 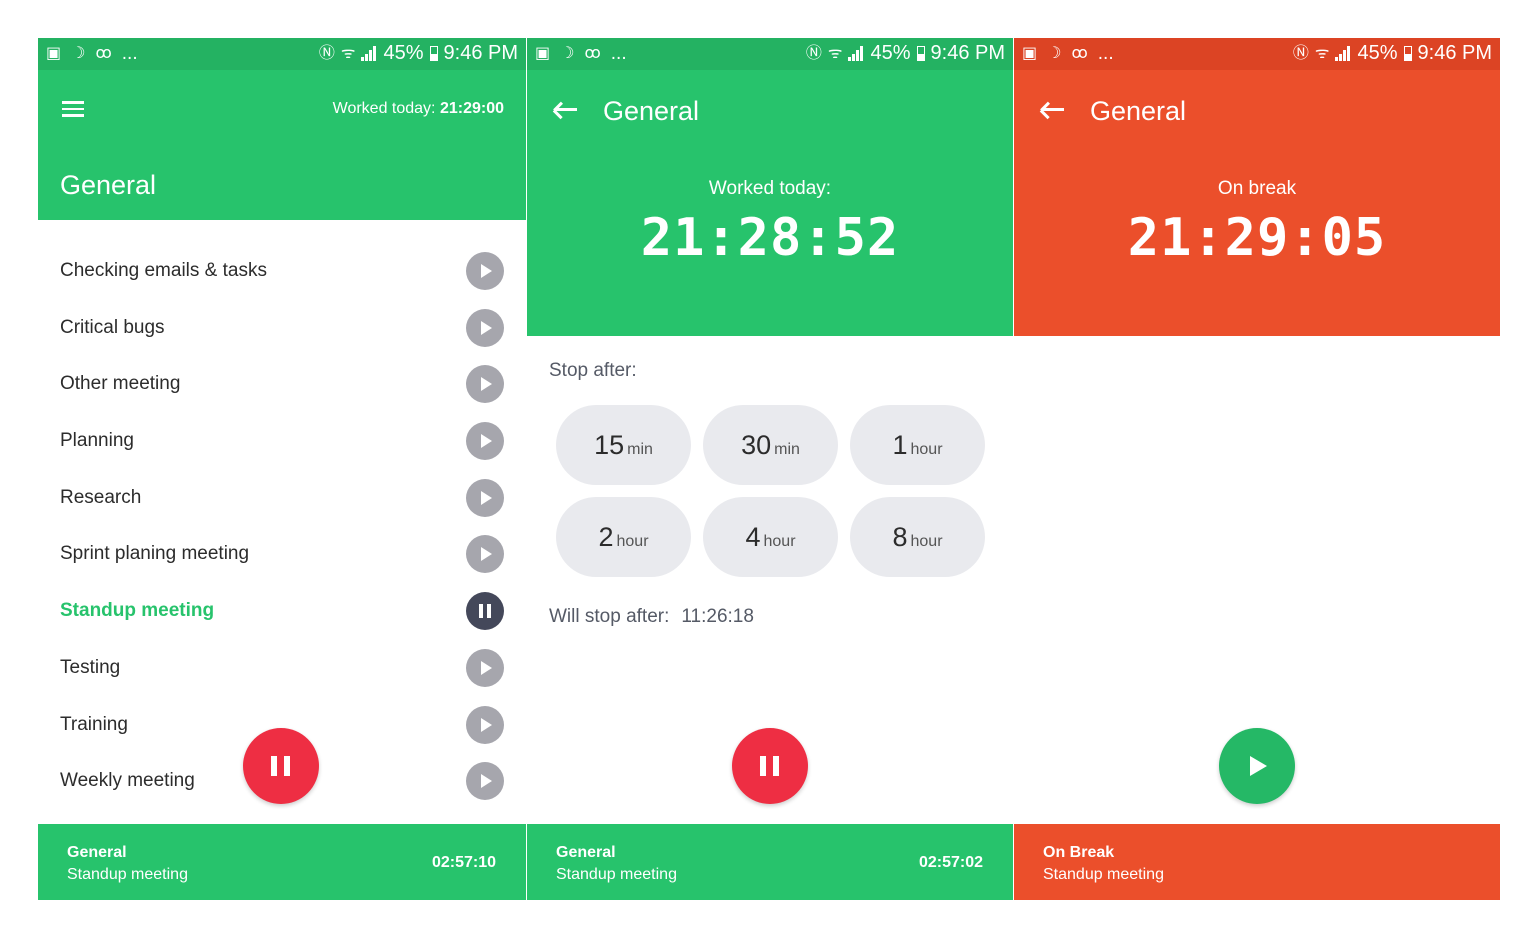 What do you see at coordinates (770, 188) in the screenshot?
I see `timer-subtitle: Worked today:` at bounding box center [770, 188].